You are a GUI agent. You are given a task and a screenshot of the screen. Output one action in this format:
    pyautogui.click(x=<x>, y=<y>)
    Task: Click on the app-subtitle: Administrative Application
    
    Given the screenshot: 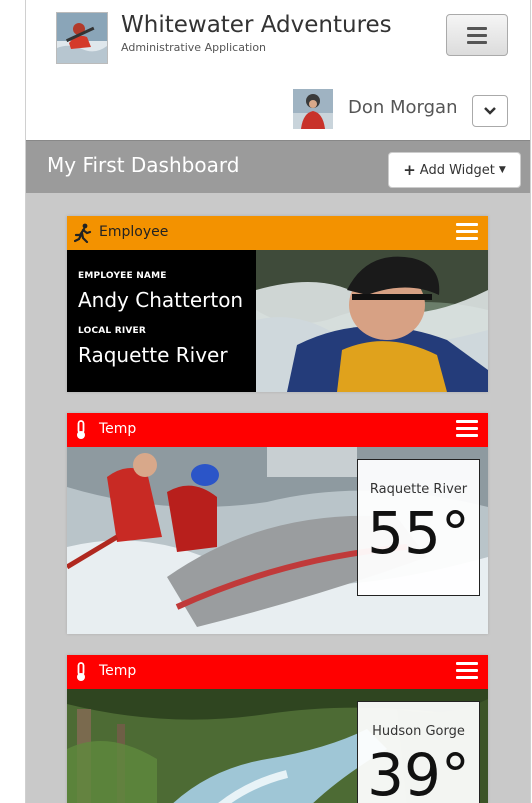 What is the action you would take?
    pyautogui.click(x=194, y=47)
    